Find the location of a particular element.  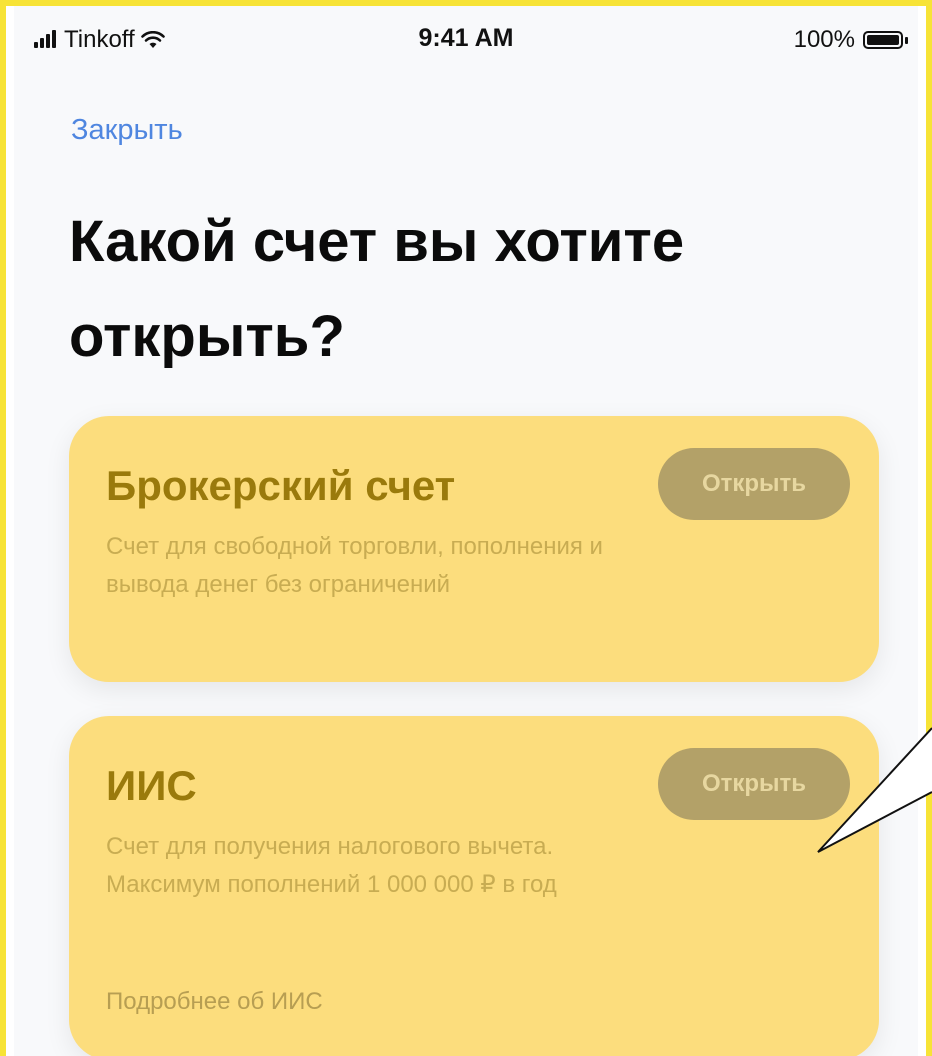

close-button: Закрыть is located at coordinates (127, 130).